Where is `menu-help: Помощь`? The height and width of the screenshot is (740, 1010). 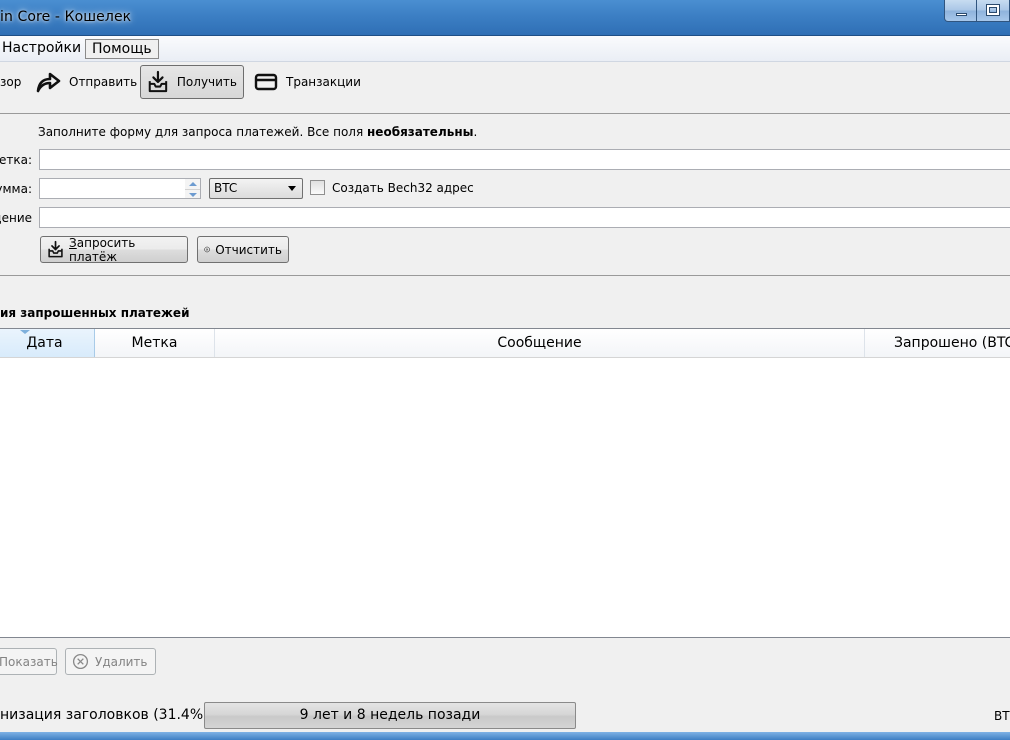 menu-help: Помощь is located at coordinates (122, 49).